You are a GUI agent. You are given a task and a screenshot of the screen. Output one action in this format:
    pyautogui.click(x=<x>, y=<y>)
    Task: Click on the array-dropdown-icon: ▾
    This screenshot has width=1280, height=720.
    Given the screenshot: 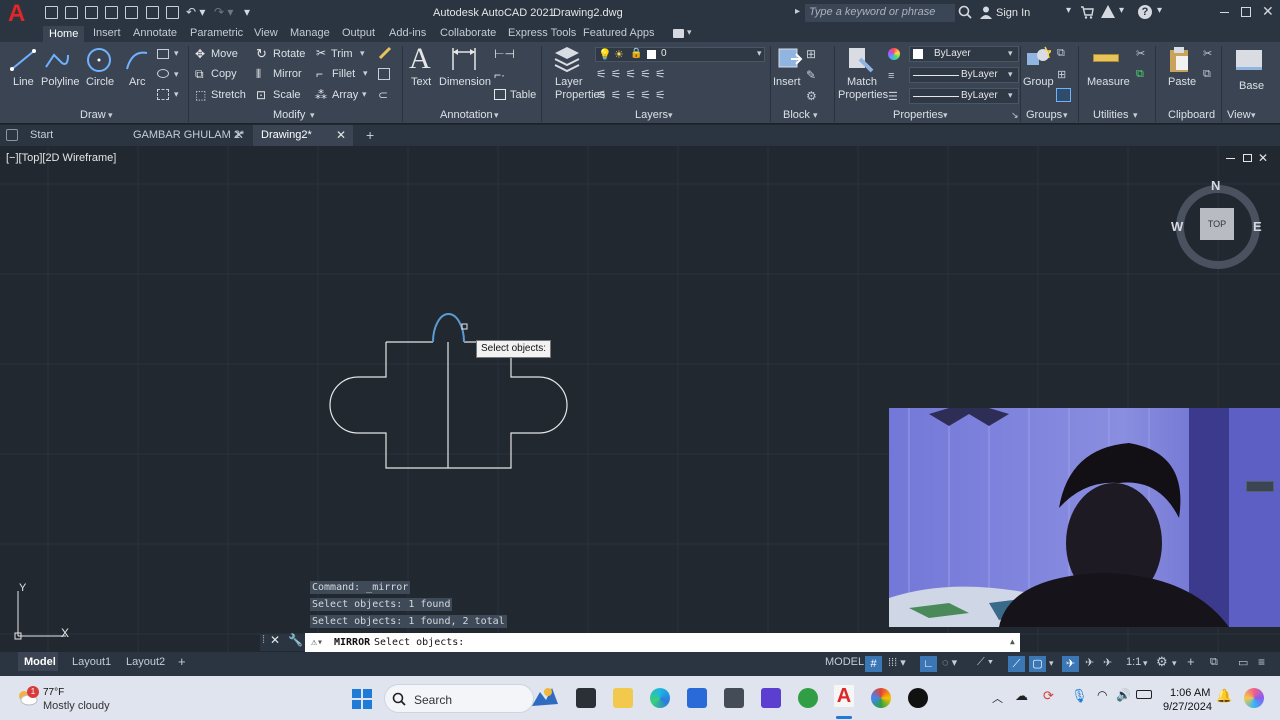 What is the action you would take?
    pyautogui.click(x=364, y=94)
    